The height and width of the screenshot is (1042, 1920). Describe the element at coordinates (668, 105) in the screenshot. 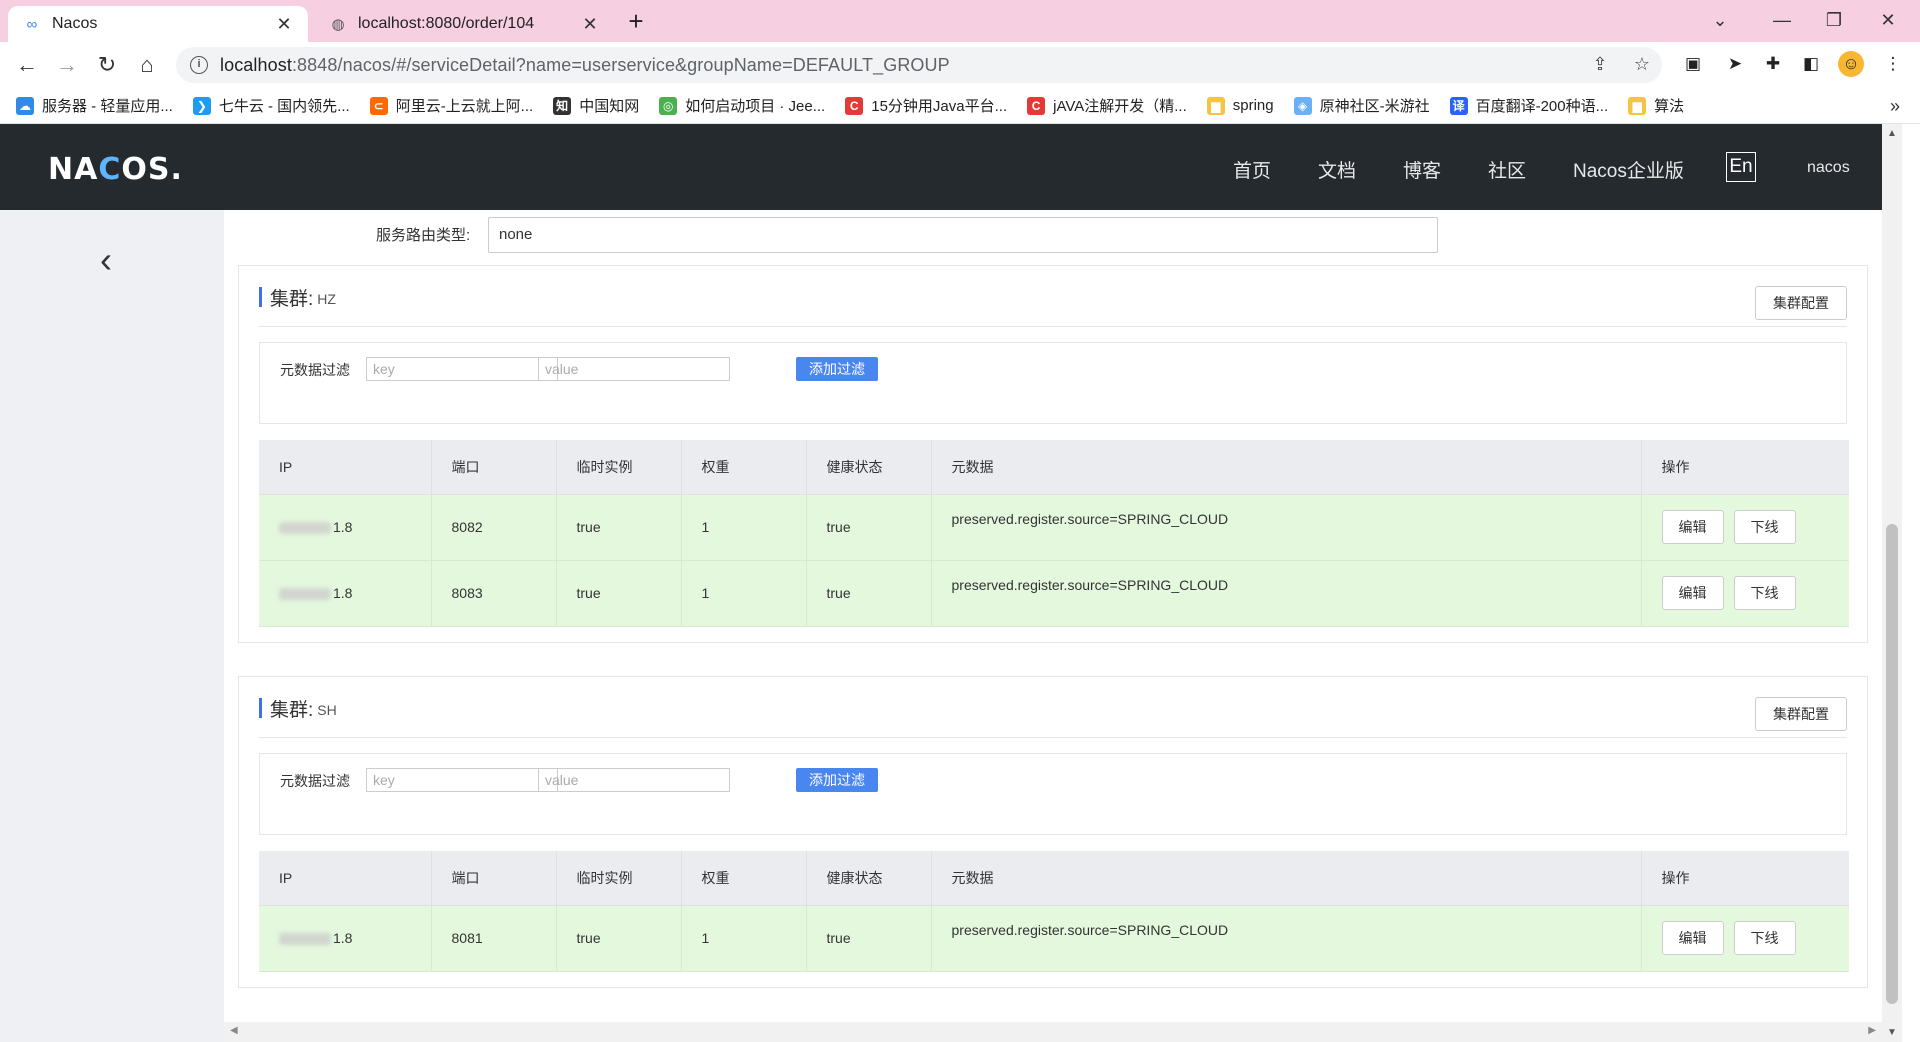

I see `bookmark-favicon-icon: ◎` at that location.